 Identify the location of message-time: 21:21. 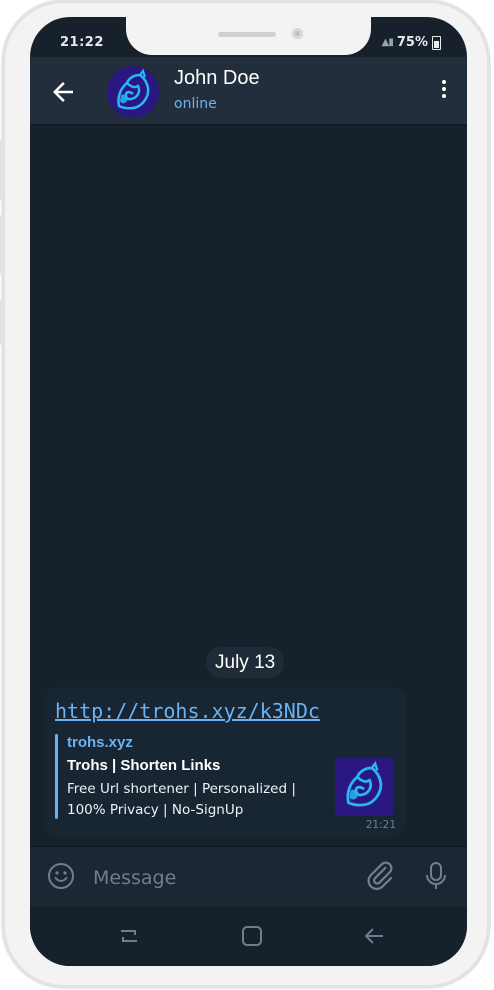
(380, 825).